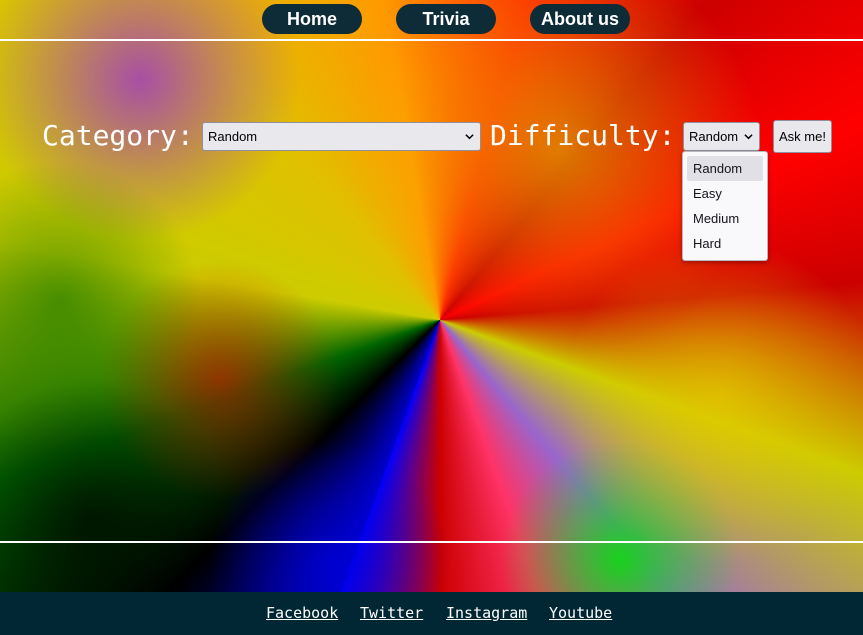 This screenshot has height=635, width=863. What do you see at coordinates (446, 19) in the screenshot?
I see `nav-trivia-button: Trivia` at bounding box center [446, 19].